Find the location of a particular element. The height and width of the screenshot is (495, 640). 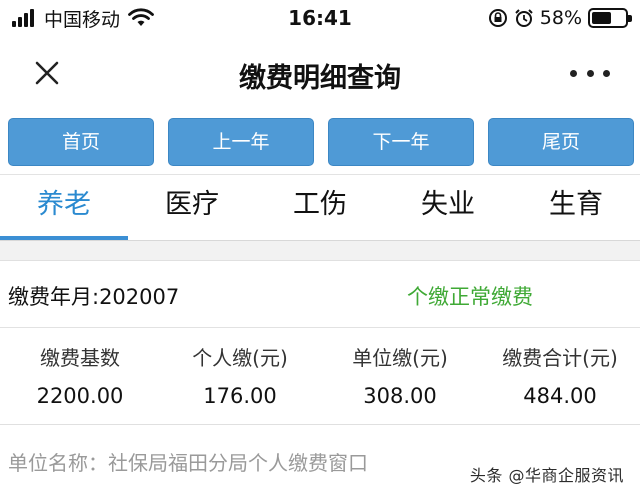

tab-maternity: 生育 is located at coordinates (576, 206).